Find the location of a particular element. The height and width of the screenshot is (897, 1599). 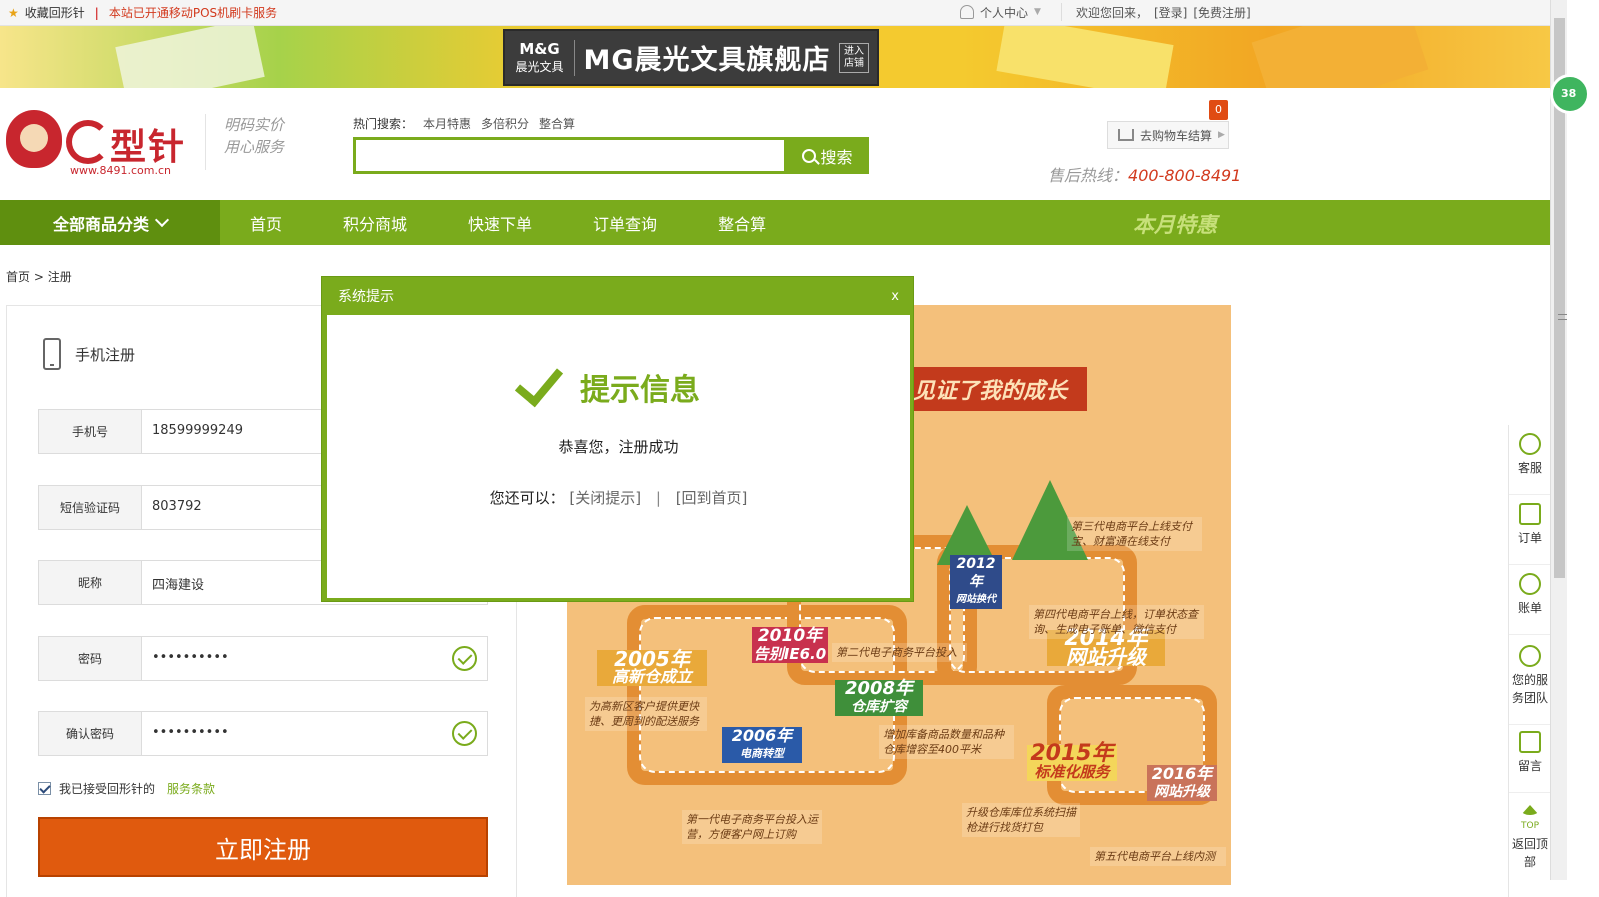

milestone-2015: 2015年 标准化服务 is located at coordinates (1072, 762).